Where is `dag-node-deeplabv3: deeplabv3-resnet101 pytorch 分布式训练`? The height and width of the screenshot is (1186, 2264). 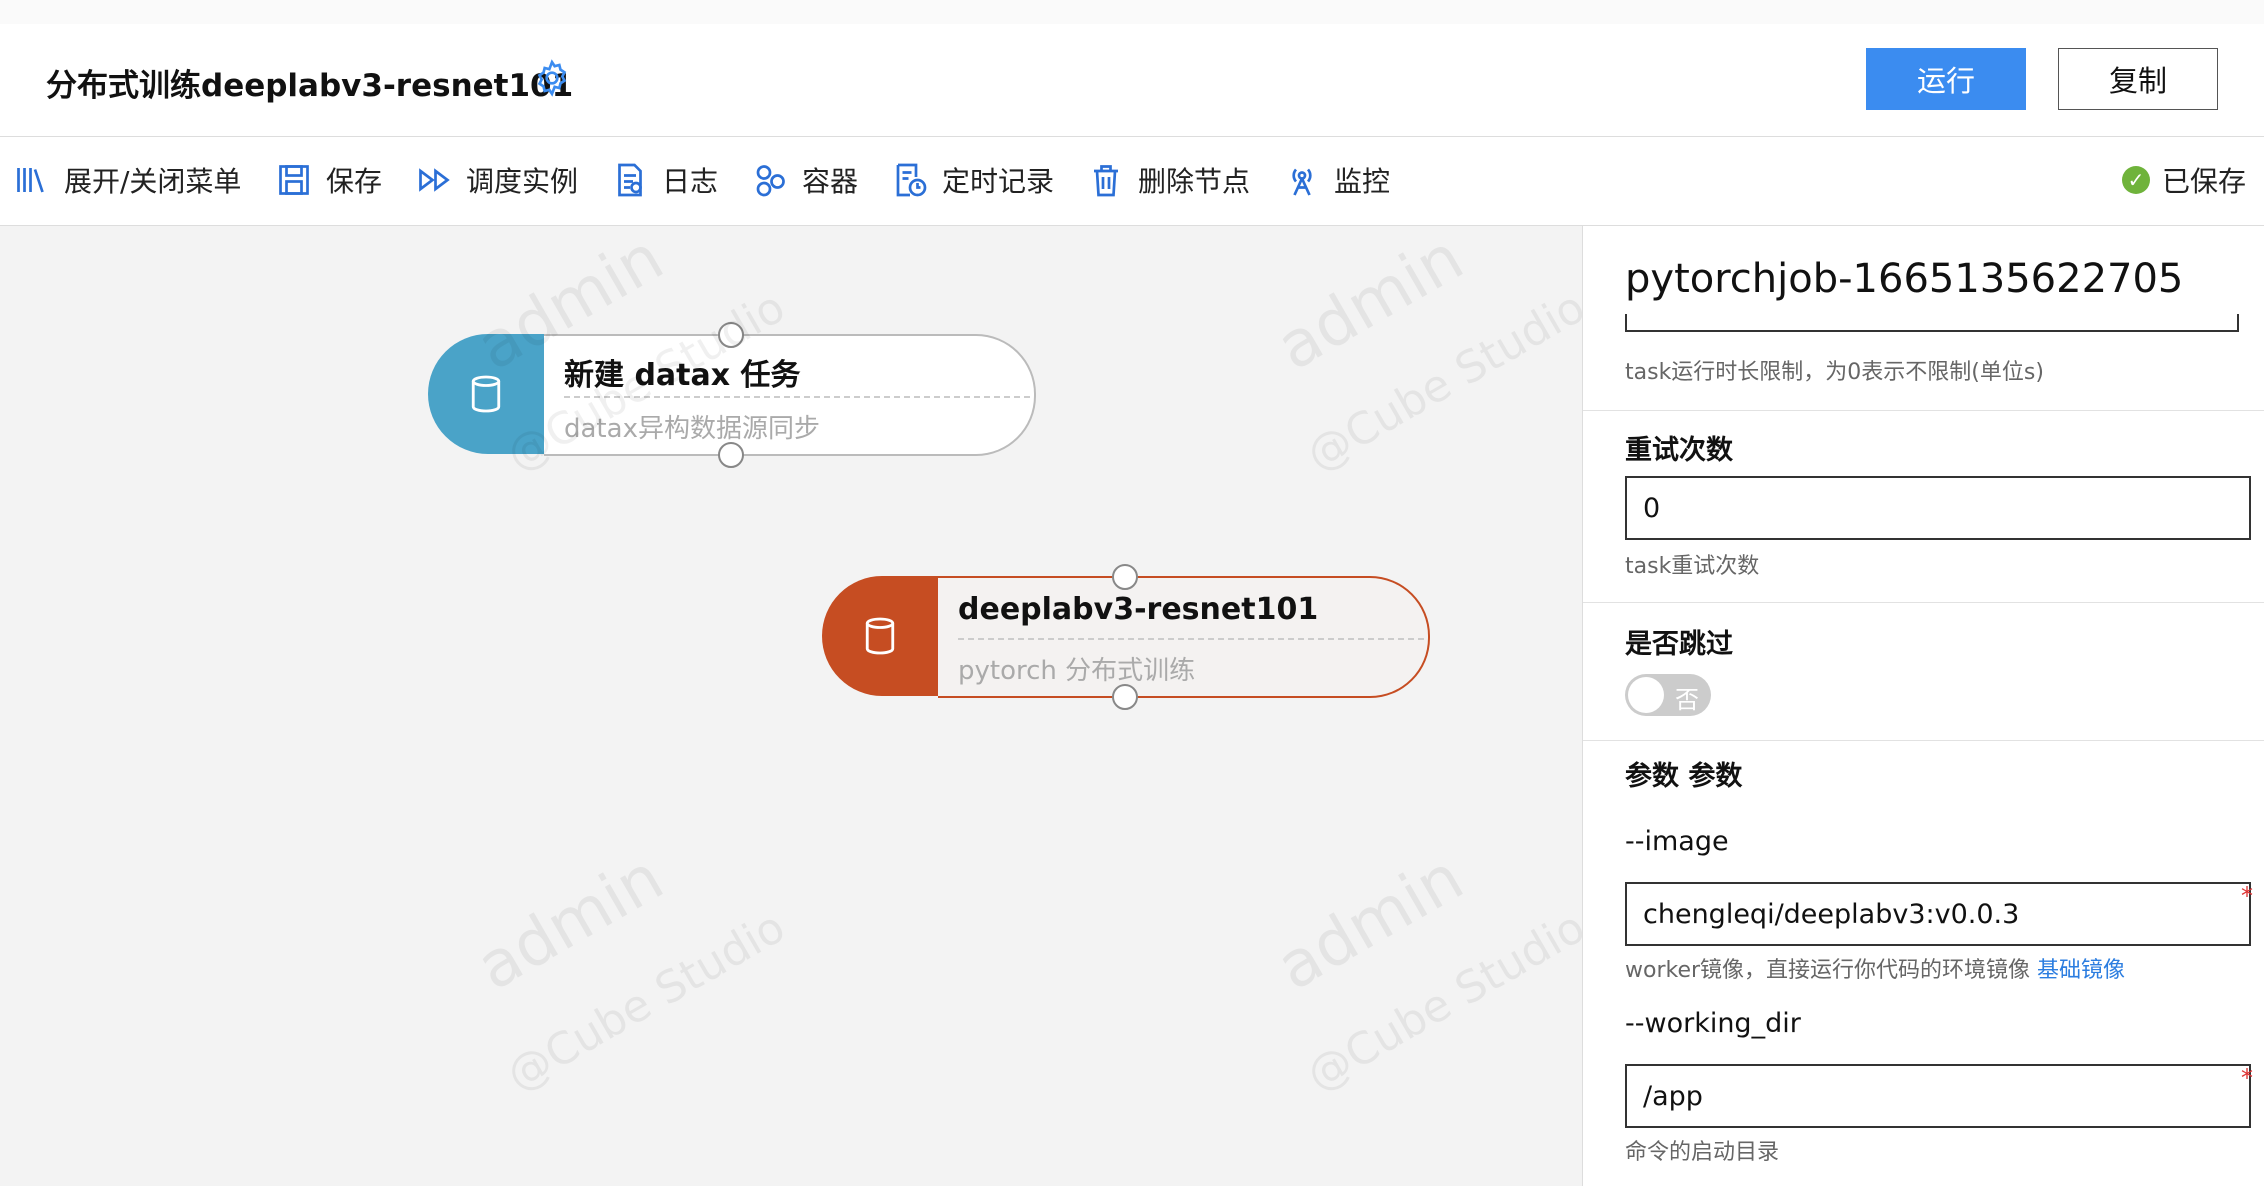 dag-node-deeplabv3: deeplabv3-resnet101 pytorch 分布式训练 is located at coordinates (1126, 637).